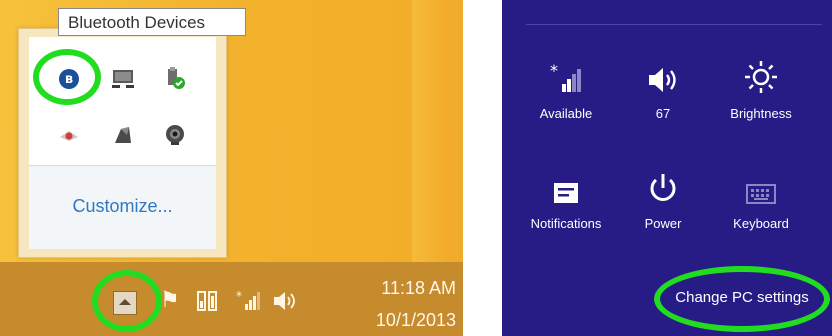 The height and width of the screenshot is (336, 832). I want to click on action-center-flag-icon: ⚑, so click(170, 300).